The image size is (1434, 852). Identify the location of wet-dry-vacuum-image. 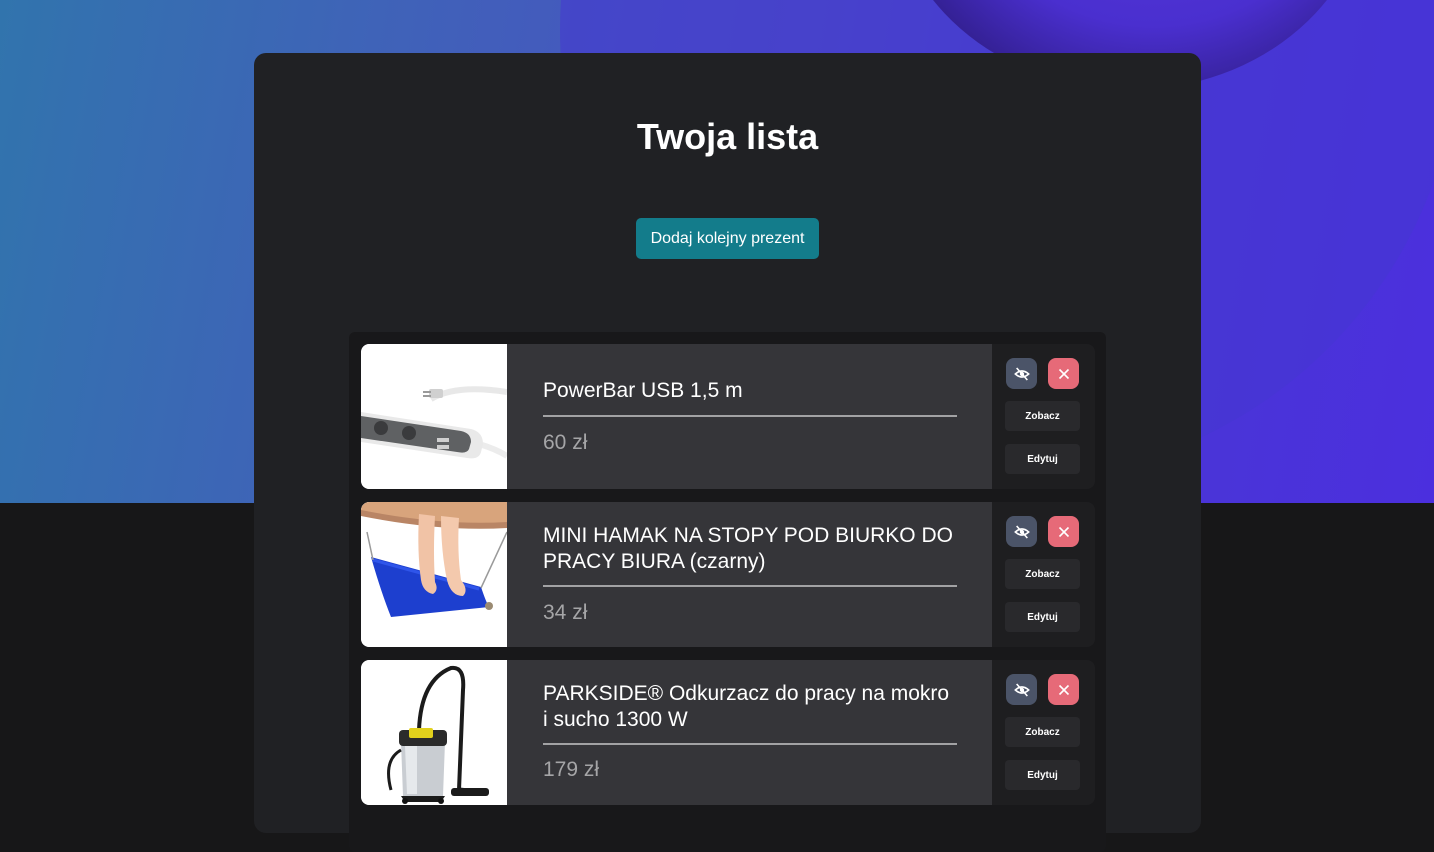
(434, 732).